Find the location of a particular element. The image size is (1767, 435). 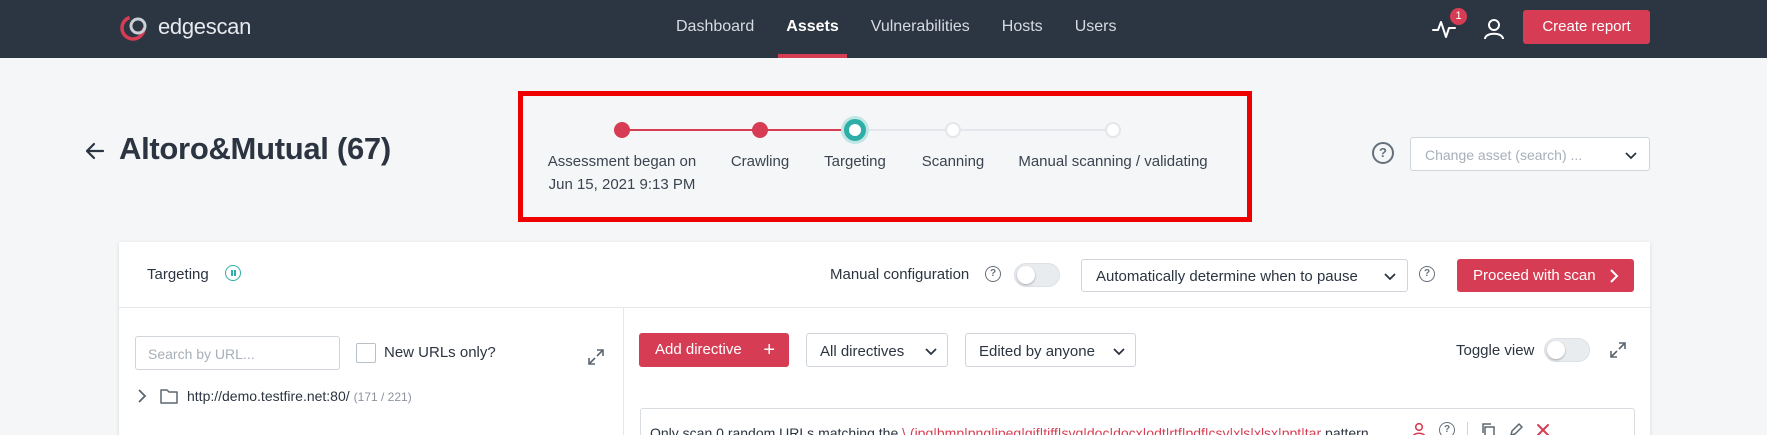

panel-divider is located at coordinates (623, 371).